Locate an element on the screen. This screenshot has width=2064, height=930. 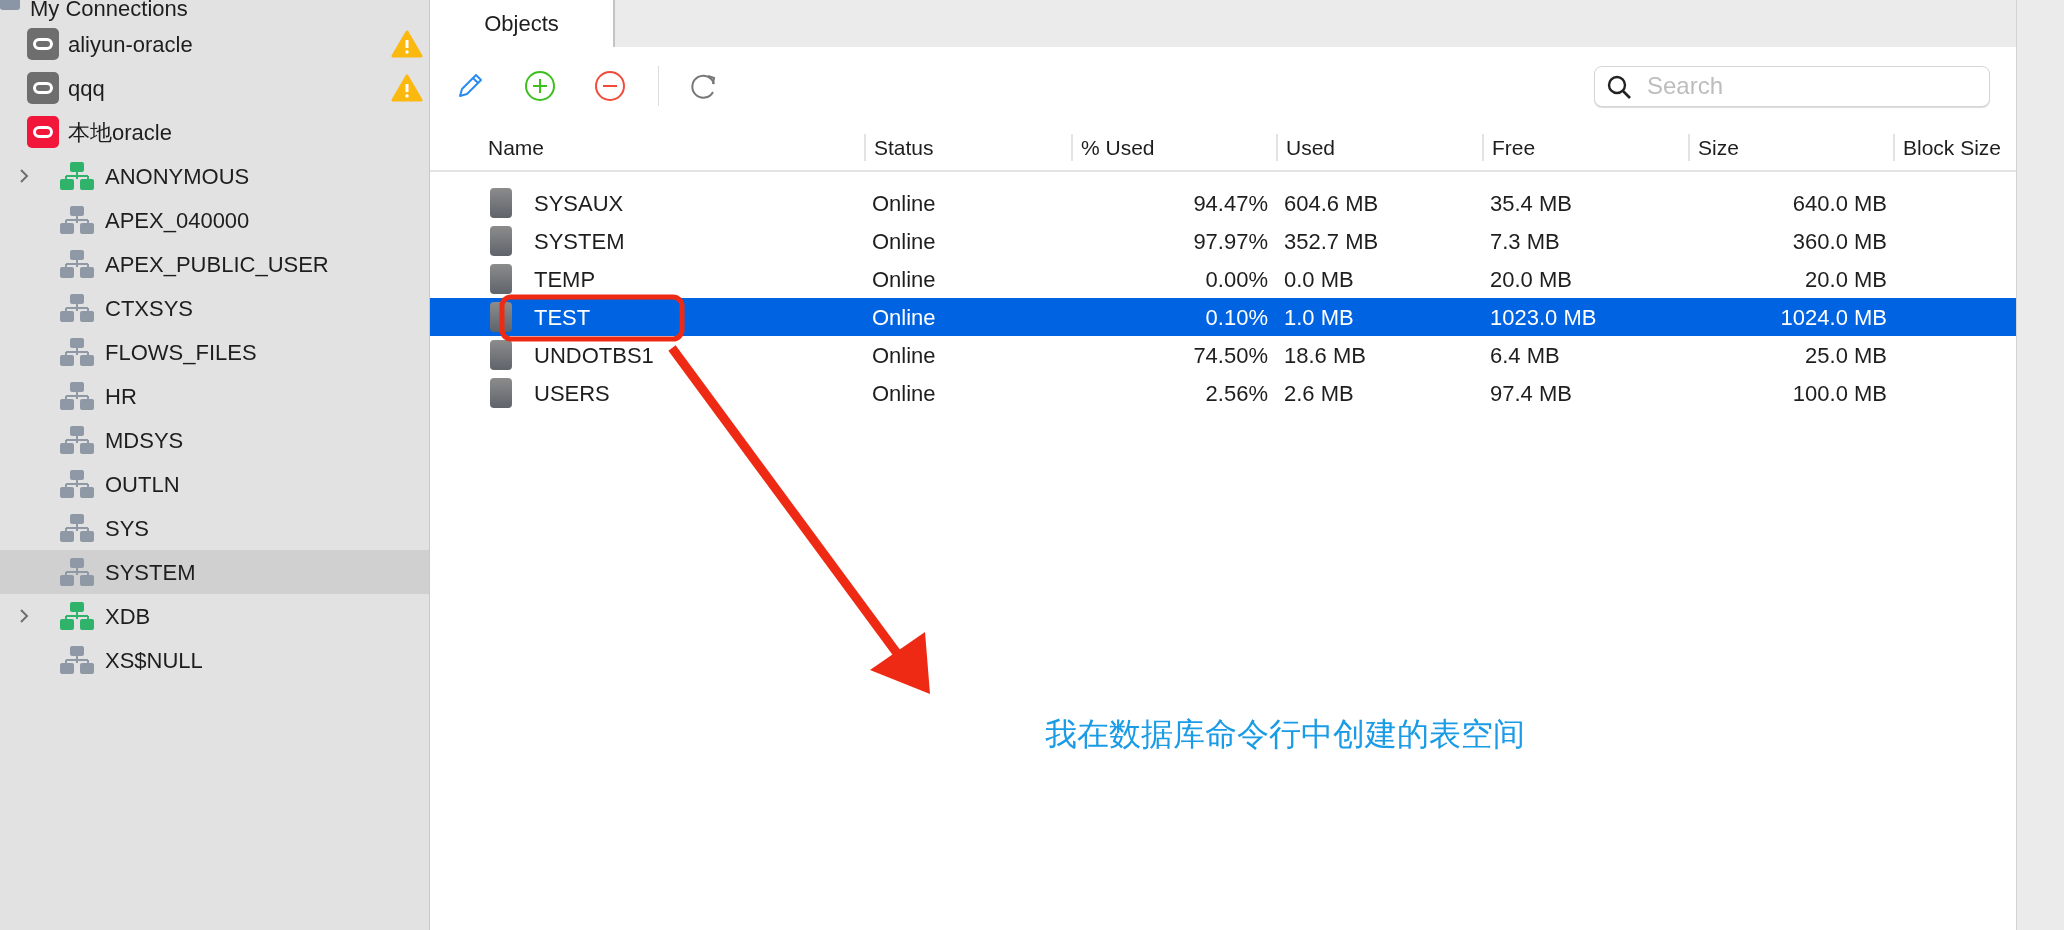
schema-item: APEX_PUBLIC_USER is located at coordinates (214, 264).